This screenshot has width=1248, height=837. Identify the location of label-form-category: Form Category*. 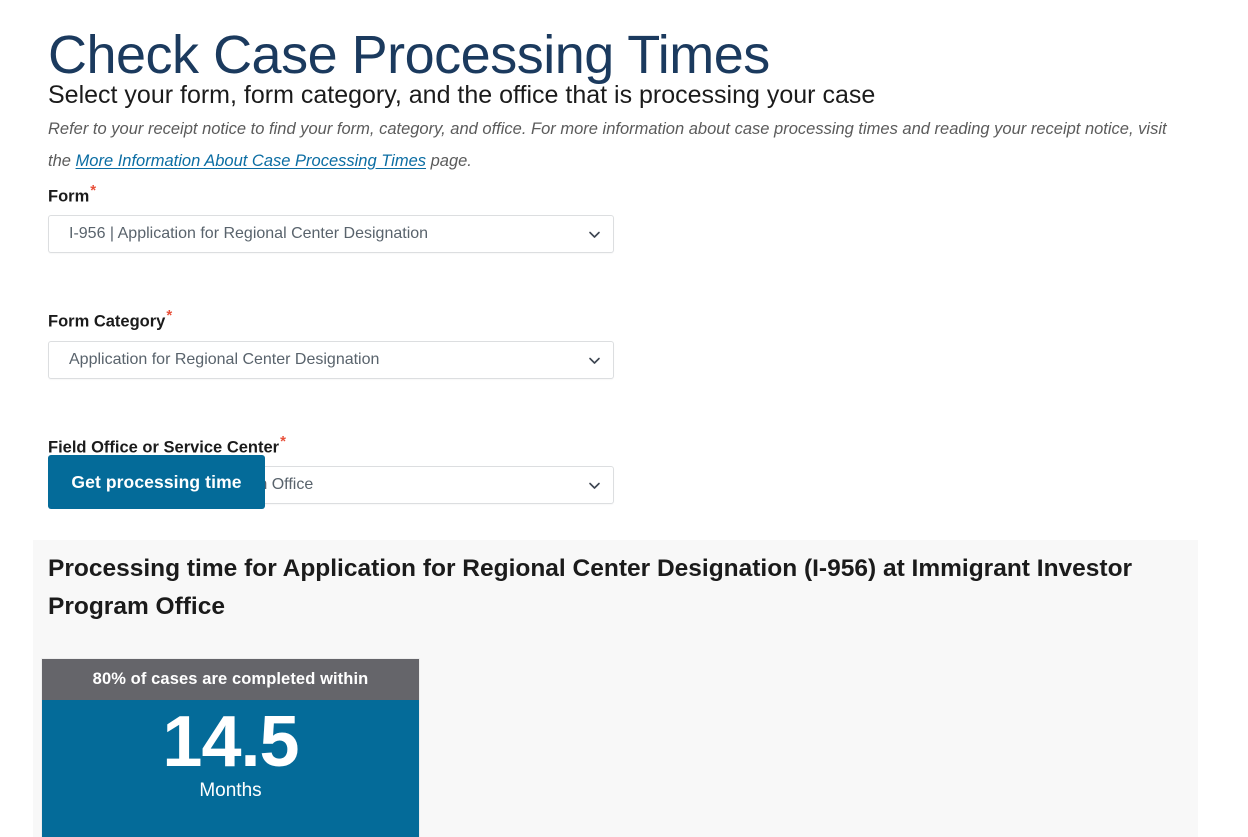
(348, 319).